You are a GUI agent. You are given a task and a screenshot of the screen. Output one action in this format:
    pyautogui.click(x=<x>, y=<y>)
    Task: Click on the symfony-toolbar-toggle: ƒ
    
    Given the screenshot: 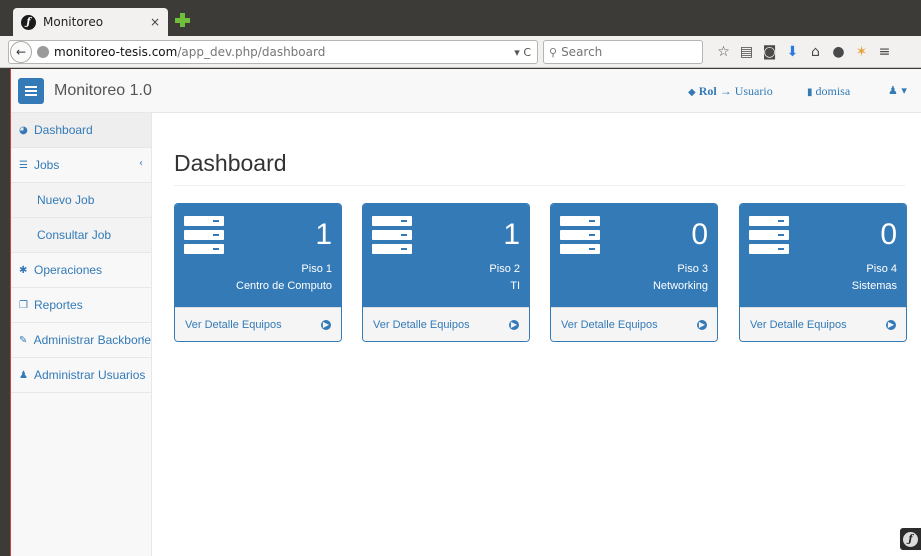 What is the action you would take?
    pyautogui.click(x=910, y=539)
    